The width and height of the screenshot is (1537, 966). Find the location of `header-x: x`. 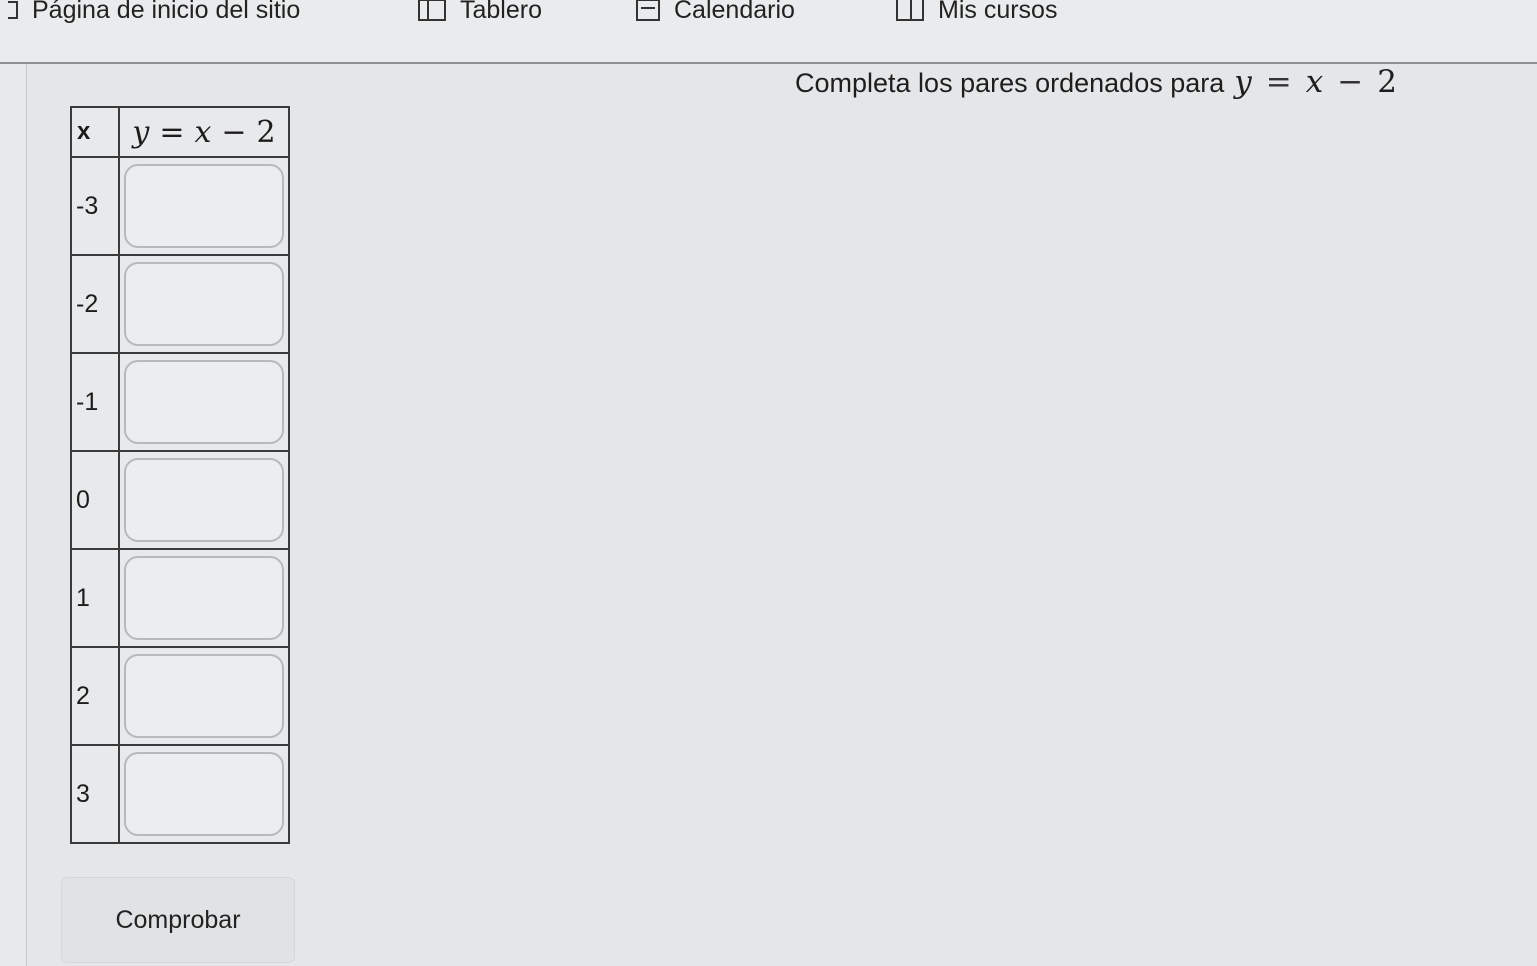

header-x: x is located at coordinates (95, 132).